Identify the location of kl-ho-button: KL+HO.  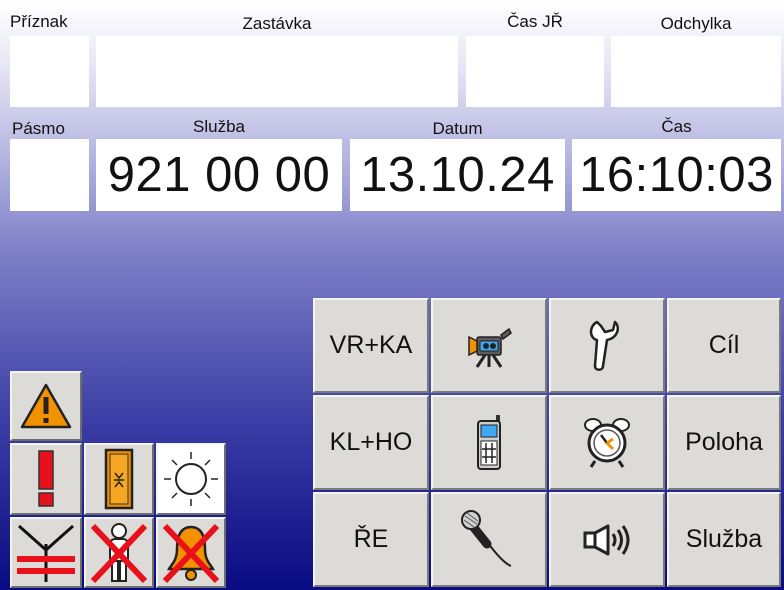
(371, 442).